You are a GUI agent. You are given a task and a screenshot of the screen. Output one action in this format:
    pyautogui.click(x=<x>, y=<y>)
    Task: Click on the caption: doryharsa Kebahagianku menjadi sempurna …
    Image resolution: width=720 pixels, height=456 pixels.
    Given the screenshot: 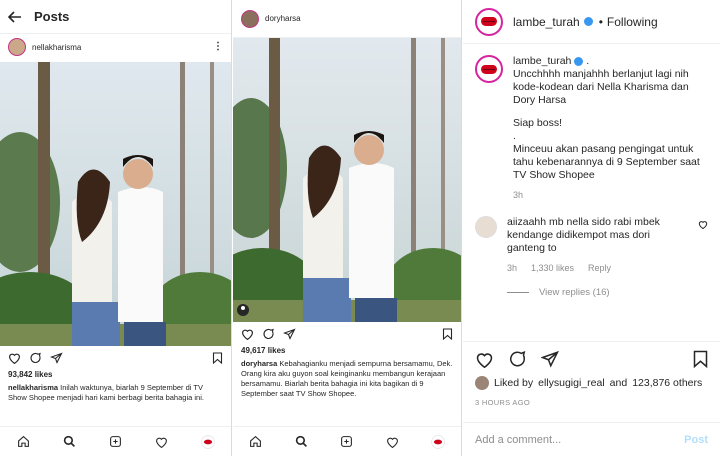 What is the action you would take?
    pyautogui.click(x=347, y=379)
    